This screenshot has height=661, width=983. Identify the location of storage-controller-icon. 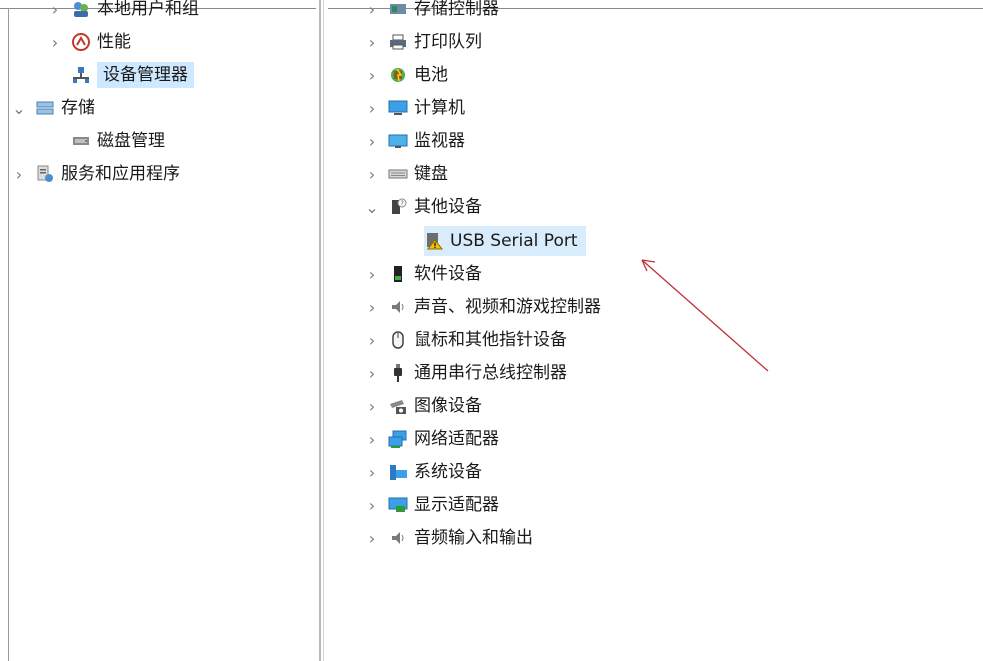
(398, 9).